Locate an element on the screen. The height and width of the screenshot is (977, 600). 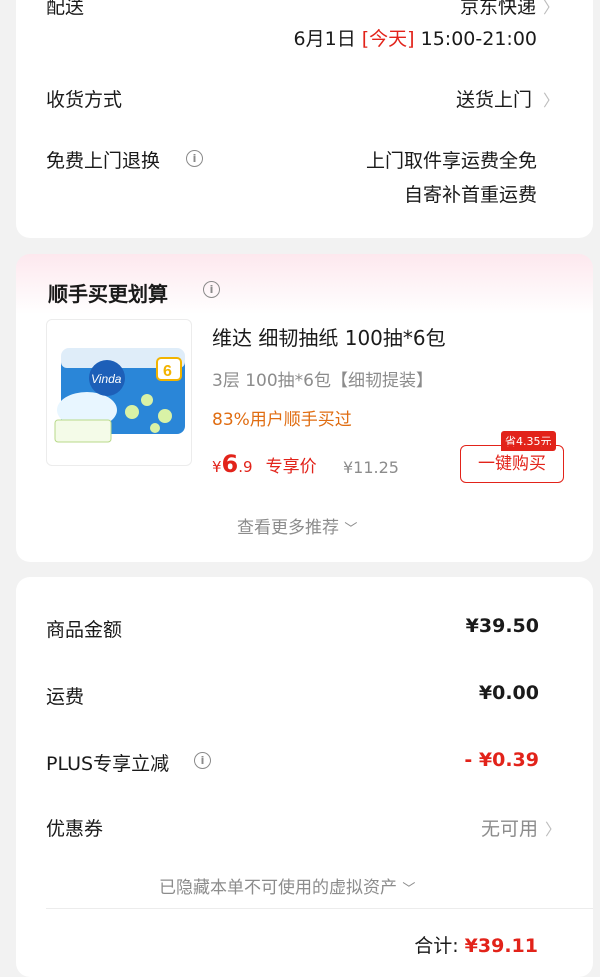
delivery-date: 6月1日 is located at coordinates (324, 39).